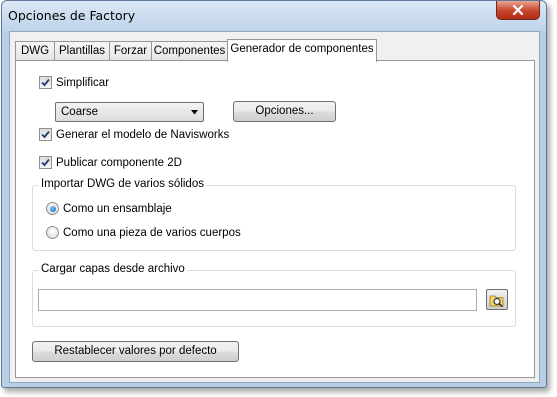  I want to click on close-icon, so click(518, 10).